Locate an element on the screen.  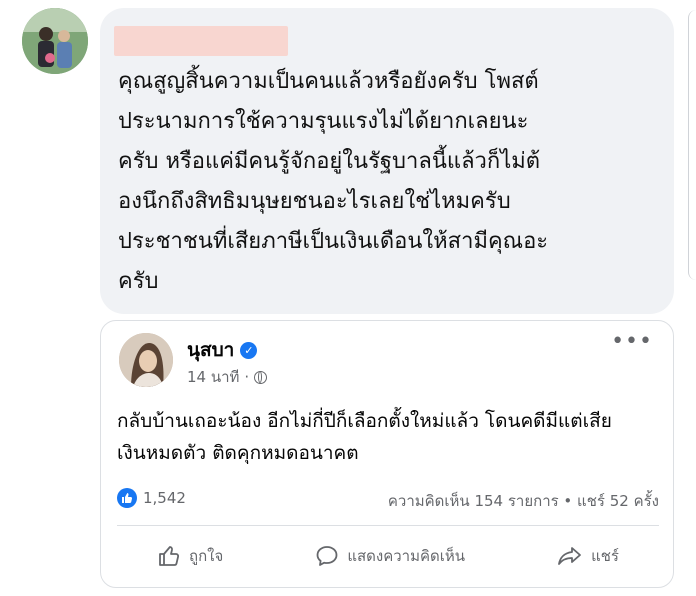
post-author-avatar is located at coordinates (146, 360).